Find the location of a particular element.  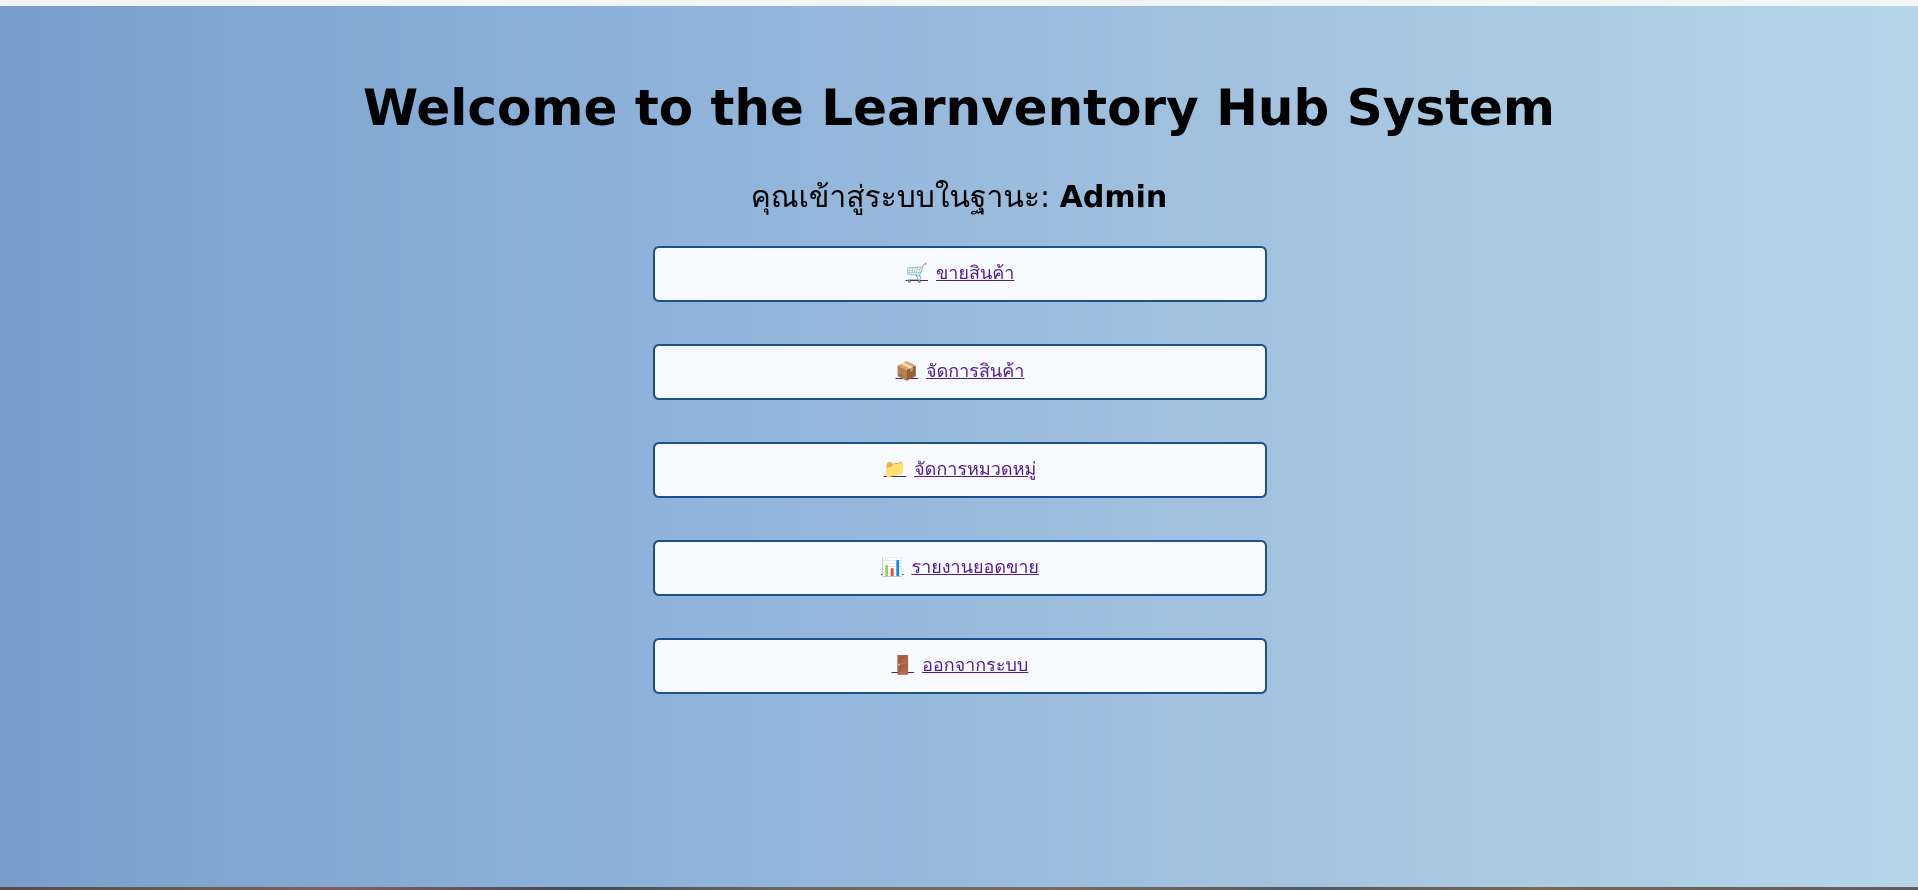

menu-item-sales-report: 📊 รายงานยอดขาย is located at coordinates (960, 568).